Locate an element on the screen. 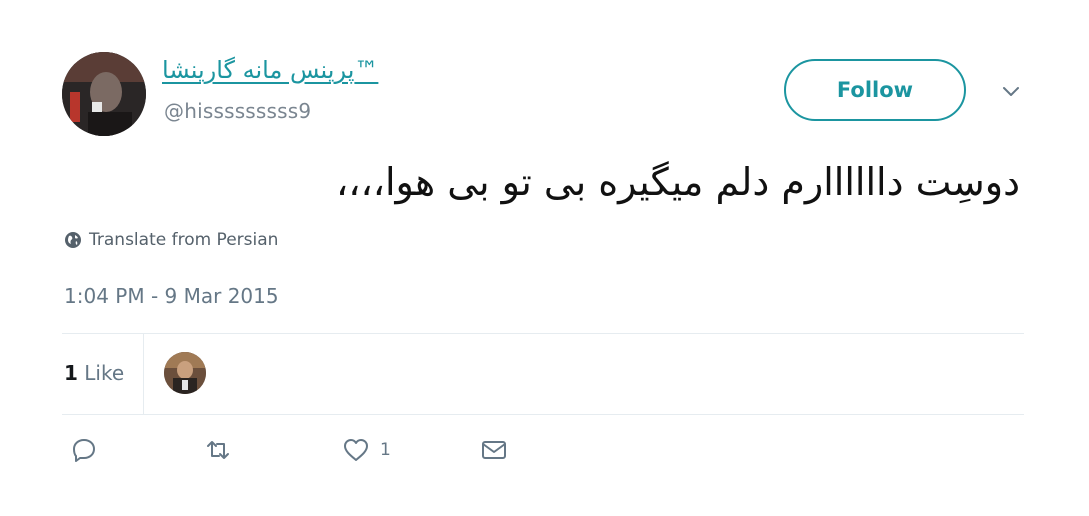 This screenshot has width=1089, height=516. heart-icon is located at coordinates (356, 450).